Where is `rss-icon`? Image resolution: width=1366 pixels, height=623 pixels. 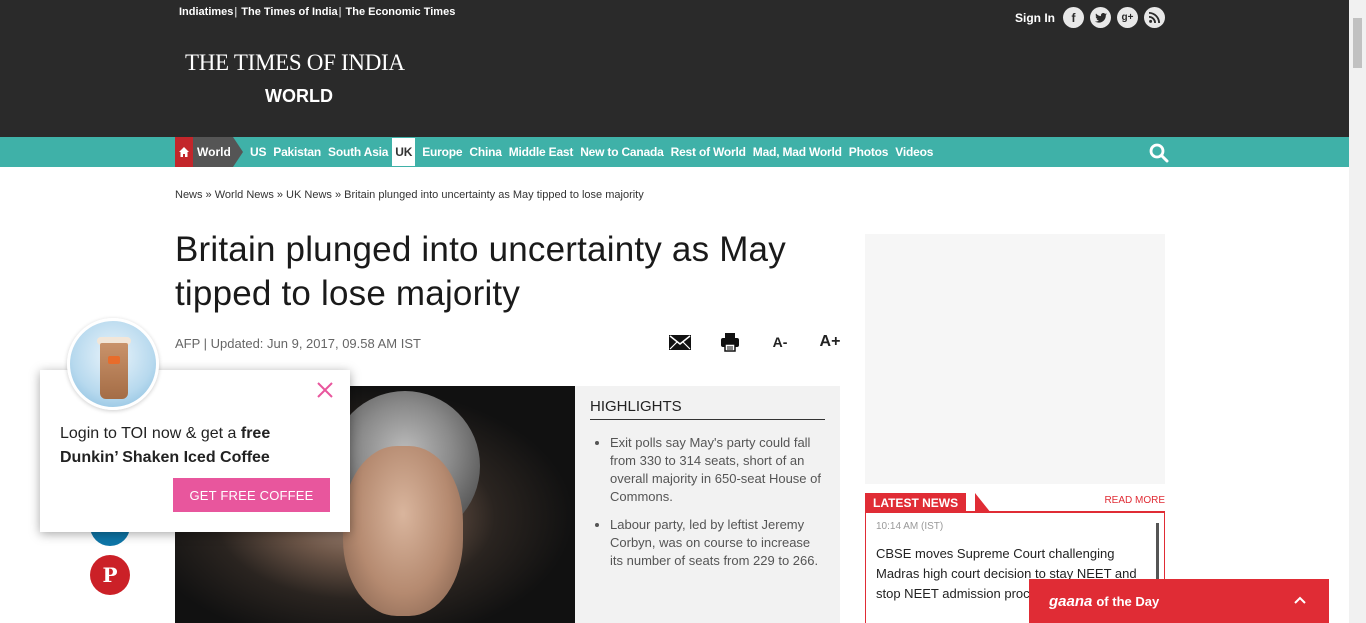 rss-icon is located at coordinates (1154, 17).